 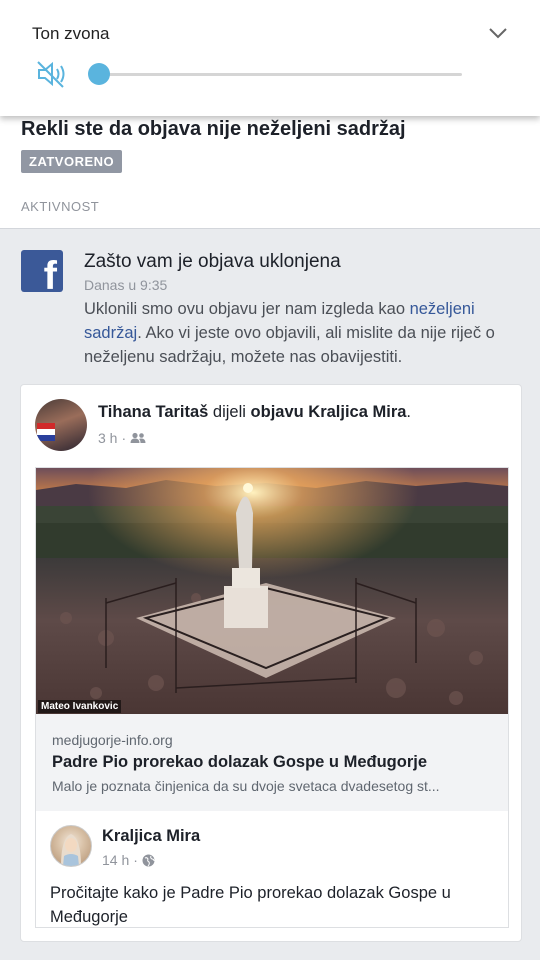 What do you see at coordinates (72, 161) in the screenshot?
I see `status-badge: ZATVORENO` at bounding box center [72, 161].